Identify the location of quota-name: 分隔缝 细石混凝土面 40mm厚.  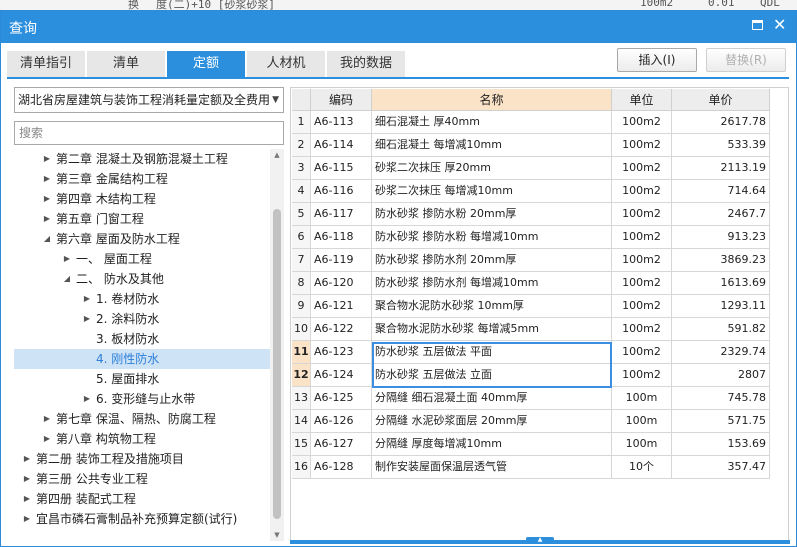
(492, 398).